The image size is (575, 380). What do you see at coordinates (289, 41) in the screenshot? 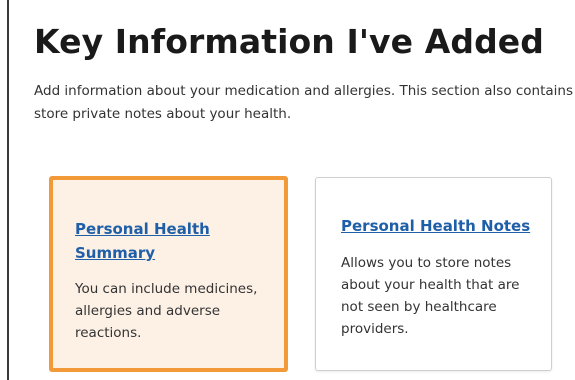
I see `page-title: Key Information I've Added` at bounding box center [289, 41].